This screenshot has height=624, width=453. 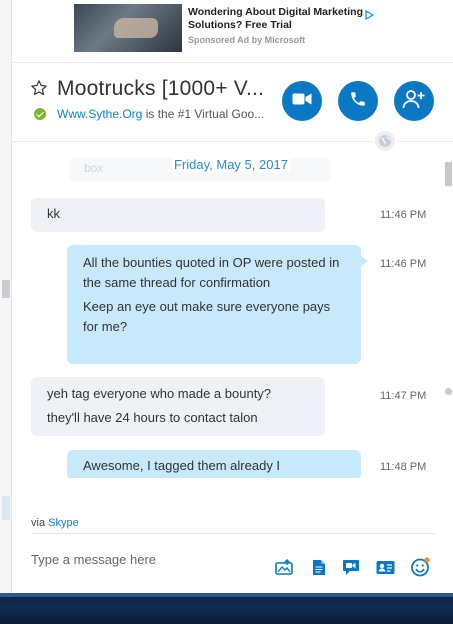 What do you see at coordinates (152, 417) in the screenshot?
I see `message-text: they'll have 24 hours to contact talon` at bounding box center [152, 417].